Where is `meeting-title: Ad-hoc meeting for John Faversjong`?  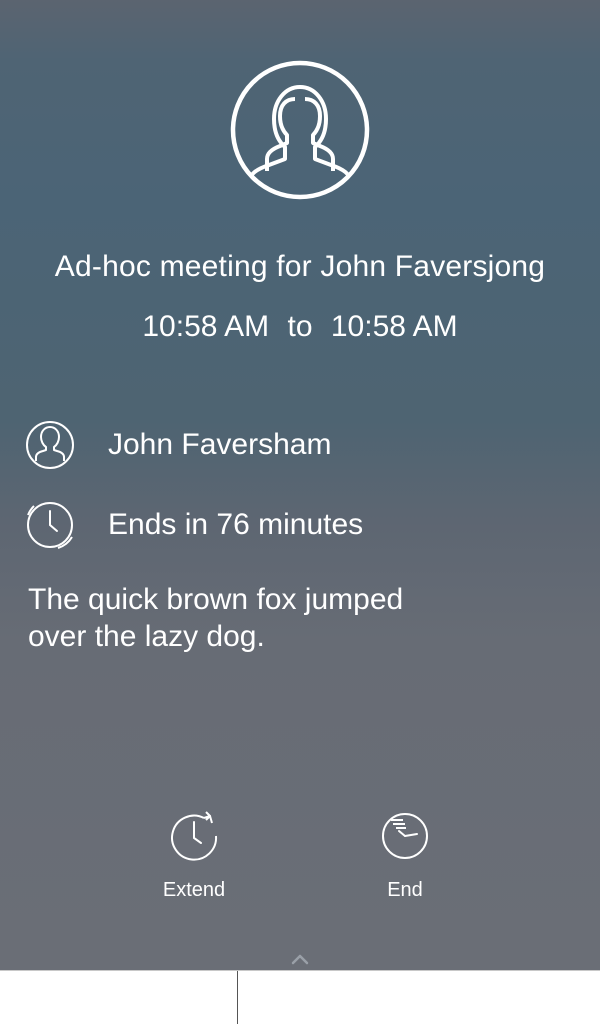 meeting-title: Ad-hoc meeting for John Faversjong is located at coordinates (300, 266).